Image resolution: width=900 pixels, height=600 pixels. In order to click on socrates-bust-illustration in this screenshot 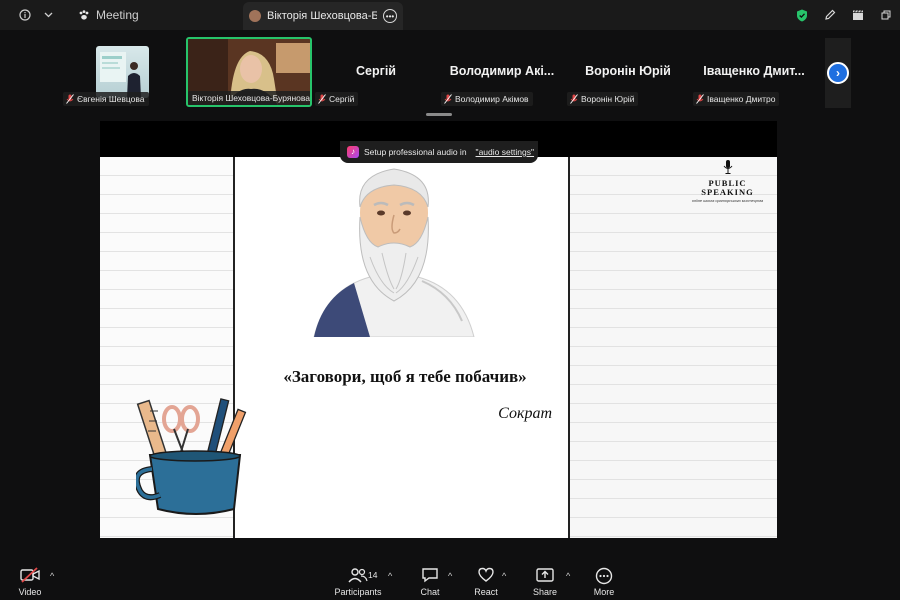, I will do `click(394, 252)`.